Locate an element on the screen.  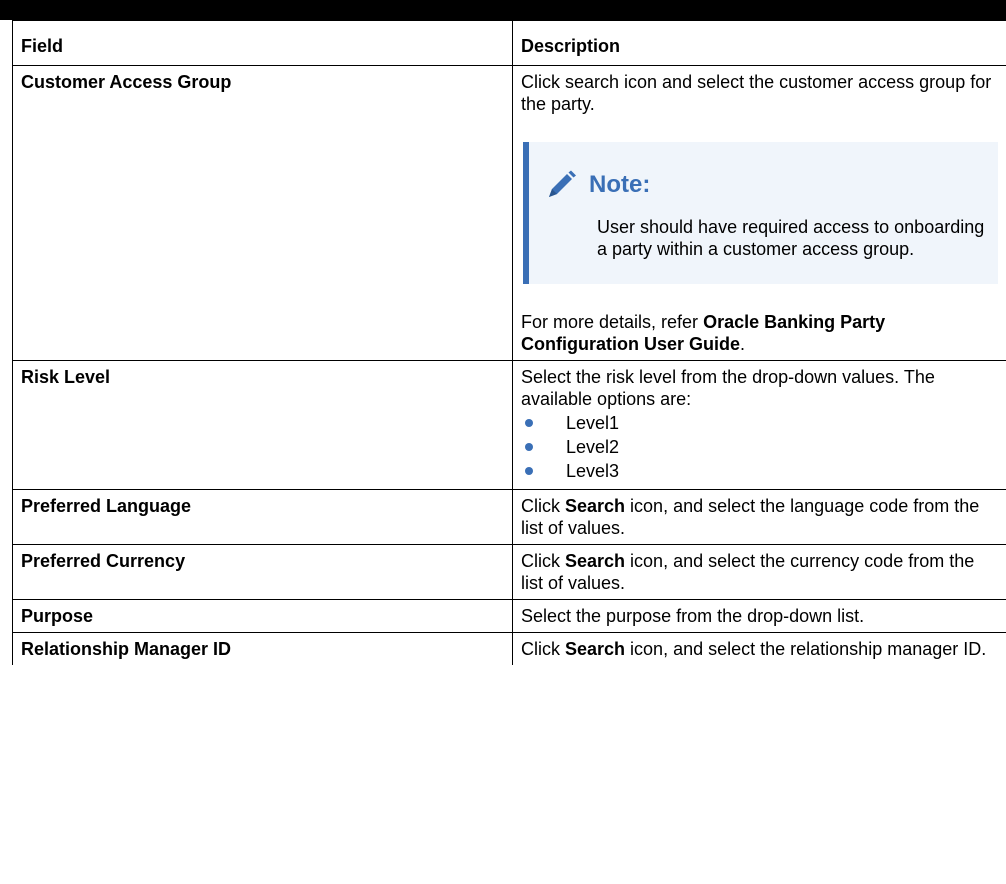
header-field: Field is located at coordinates (262, 43).